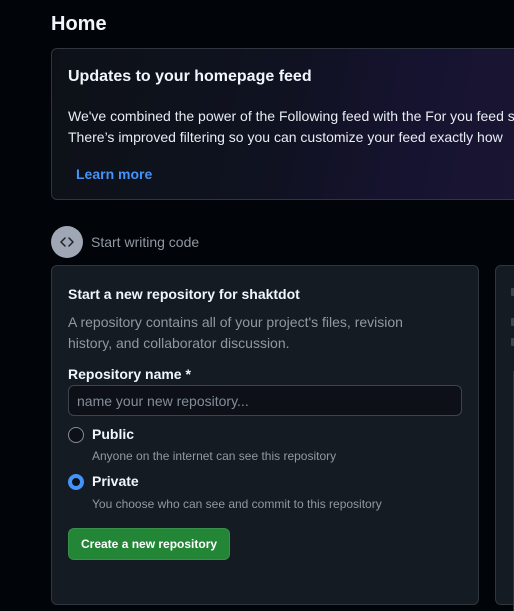 The height and width of the screenshot is (611, 514). I want to click on repository-name-label: Repository name *, so click(129, 374).